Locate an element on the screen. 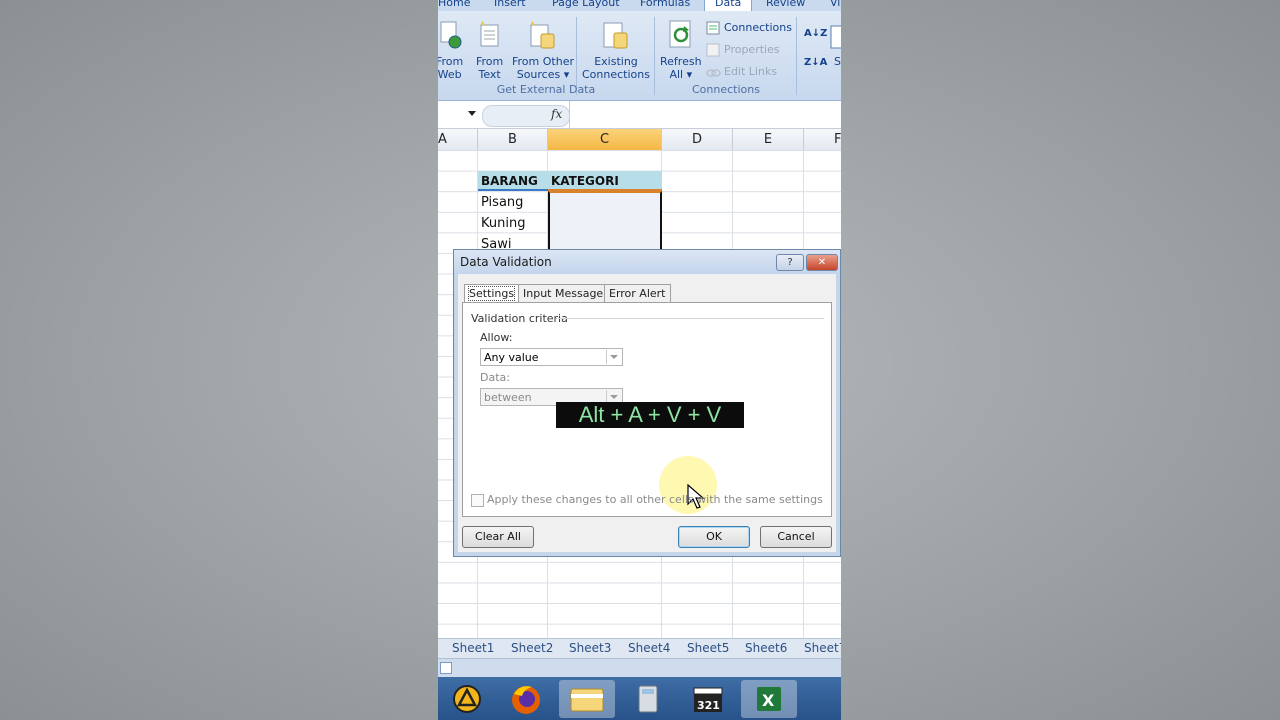  data-label: Data: is located at coordinates (495, 377).